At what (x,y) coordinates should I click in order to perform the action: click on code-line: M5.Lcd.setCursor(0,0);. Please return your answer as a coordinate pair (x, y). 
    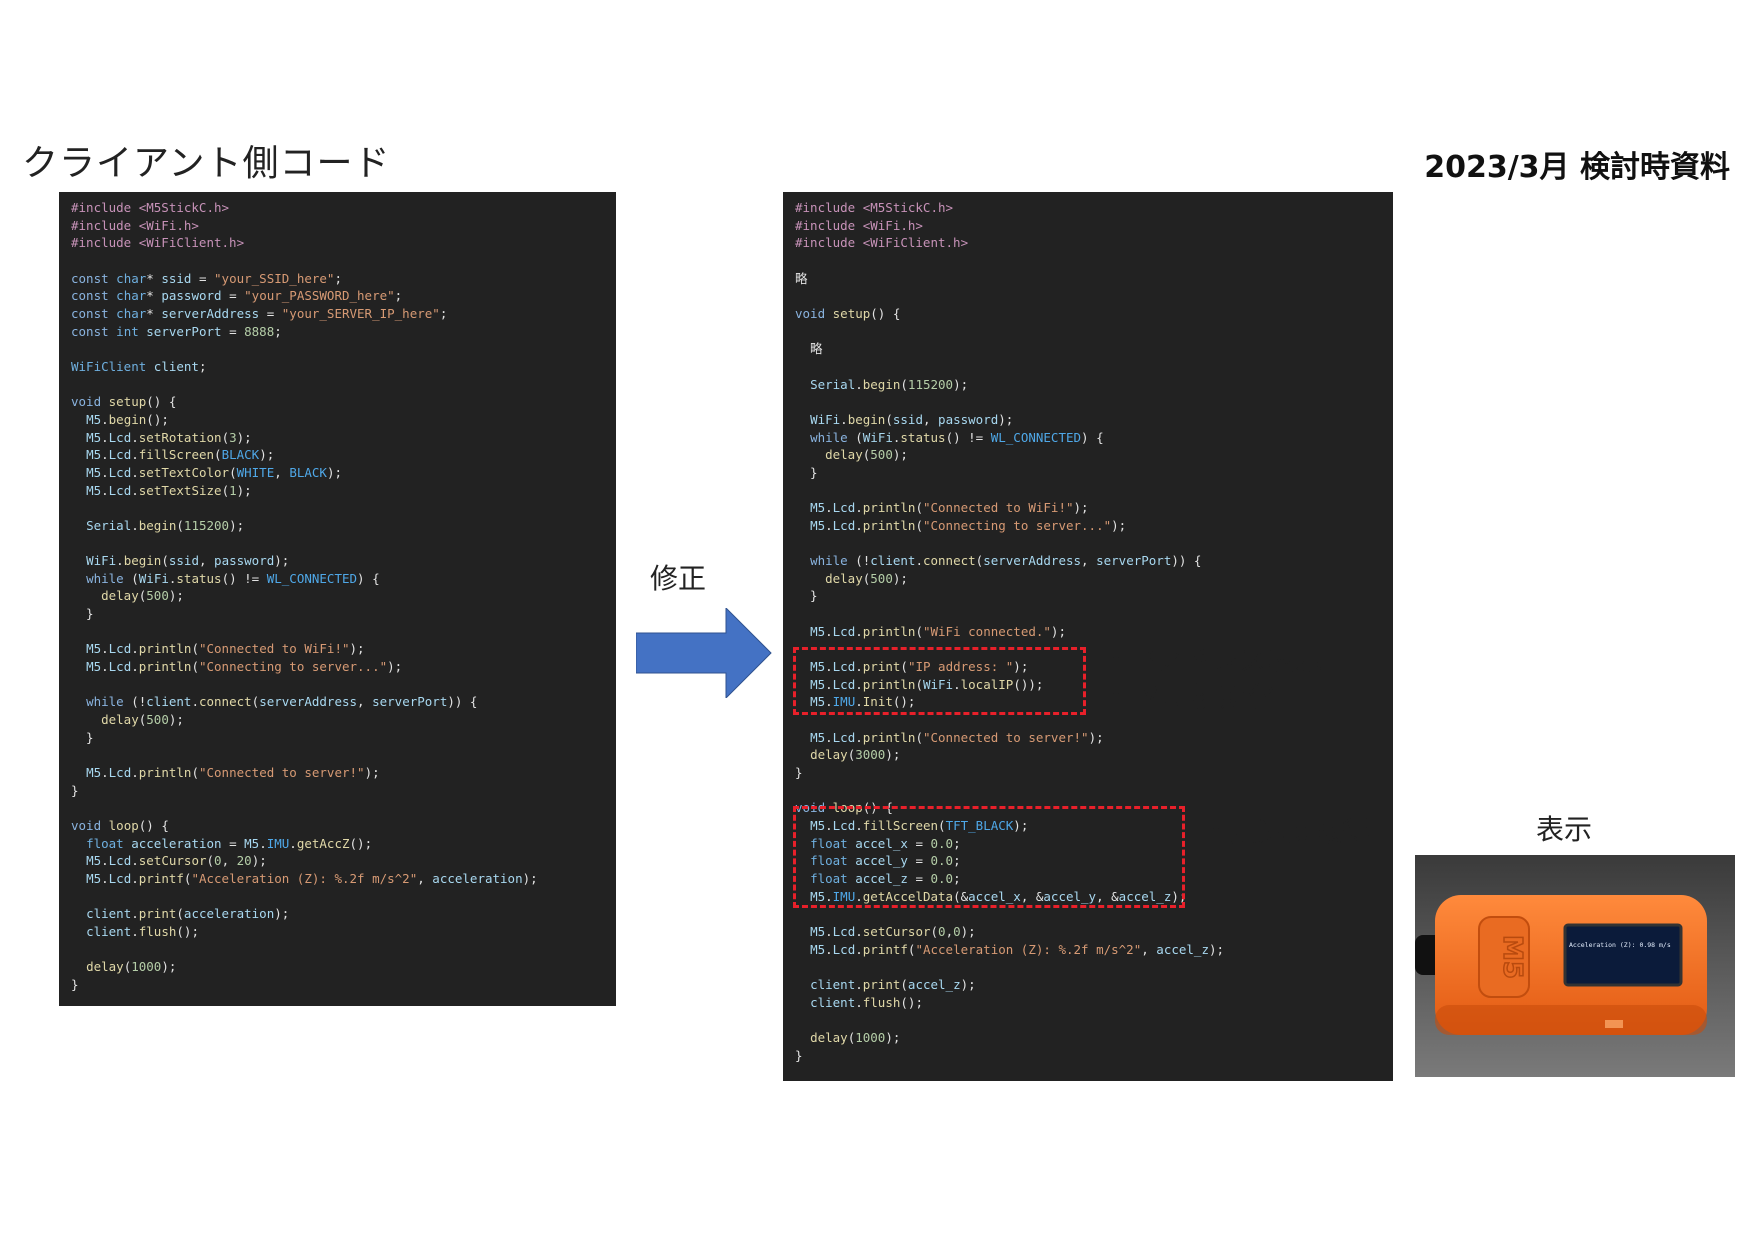
    Looking at the image, I should click on (893, 931).